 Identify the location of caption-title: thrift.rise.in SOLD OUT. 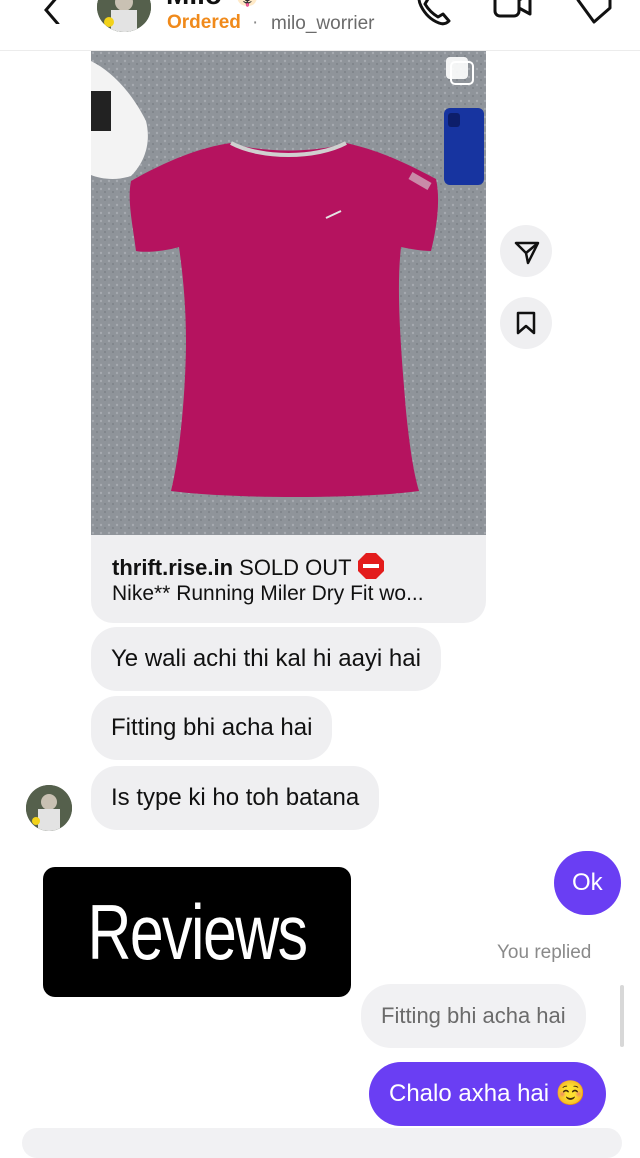
(248, 566).